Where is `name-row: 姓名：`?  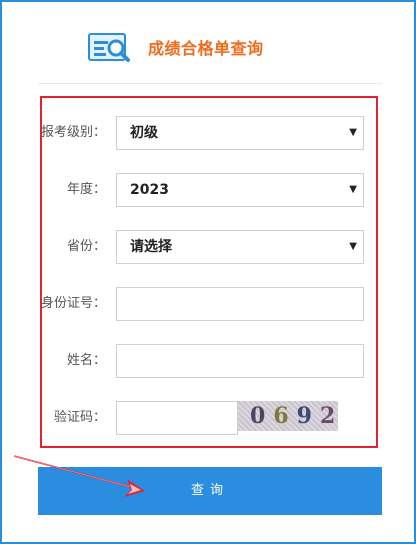
name-row: 姓名： is located at coordinates (209, 361).